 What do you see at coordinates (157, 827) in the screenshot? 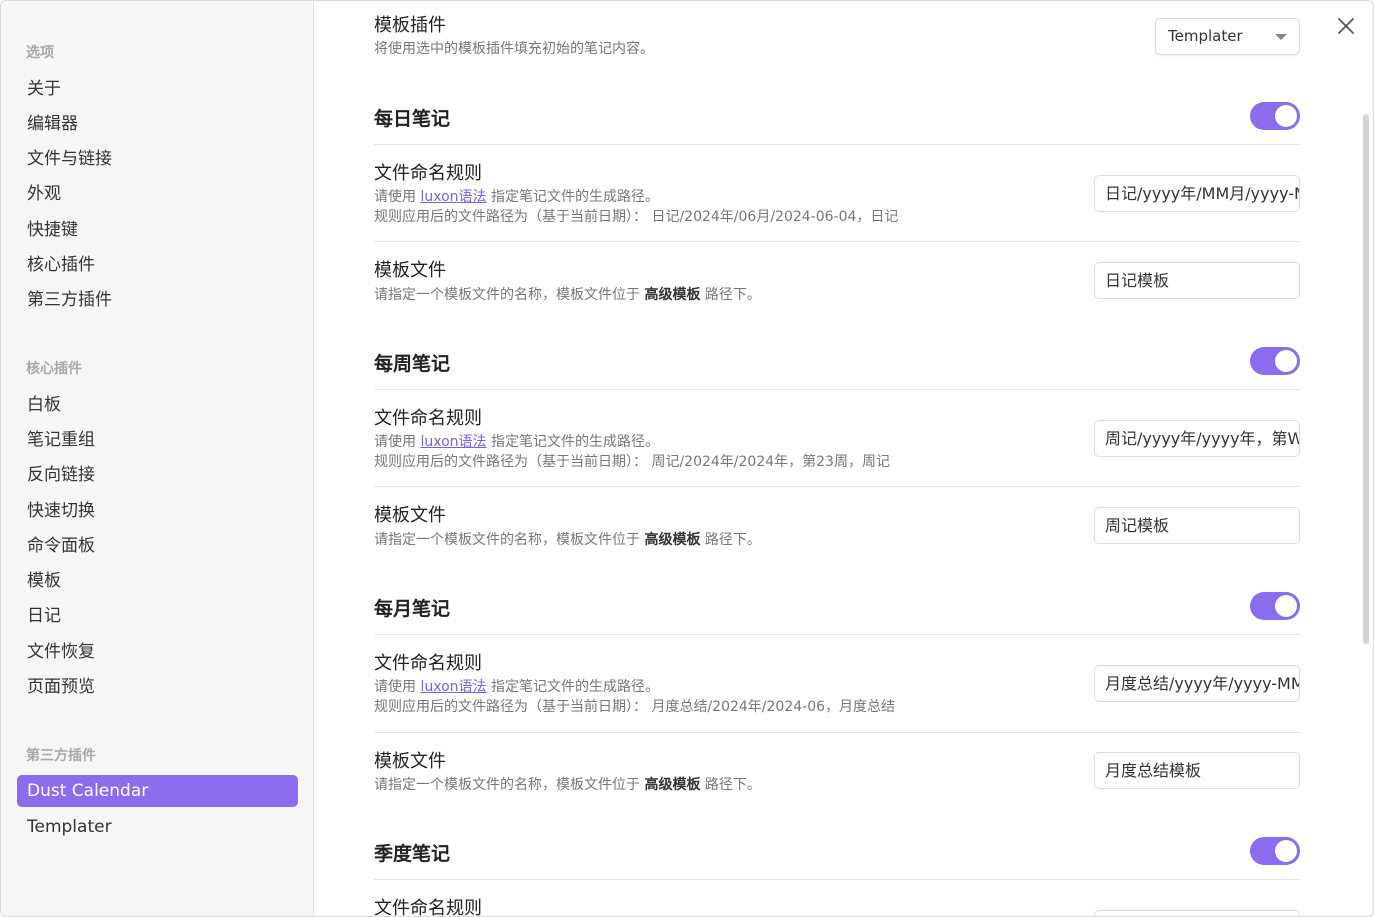
I see `sidebar-item-templater: Templater` at bounding box center [157, 827].